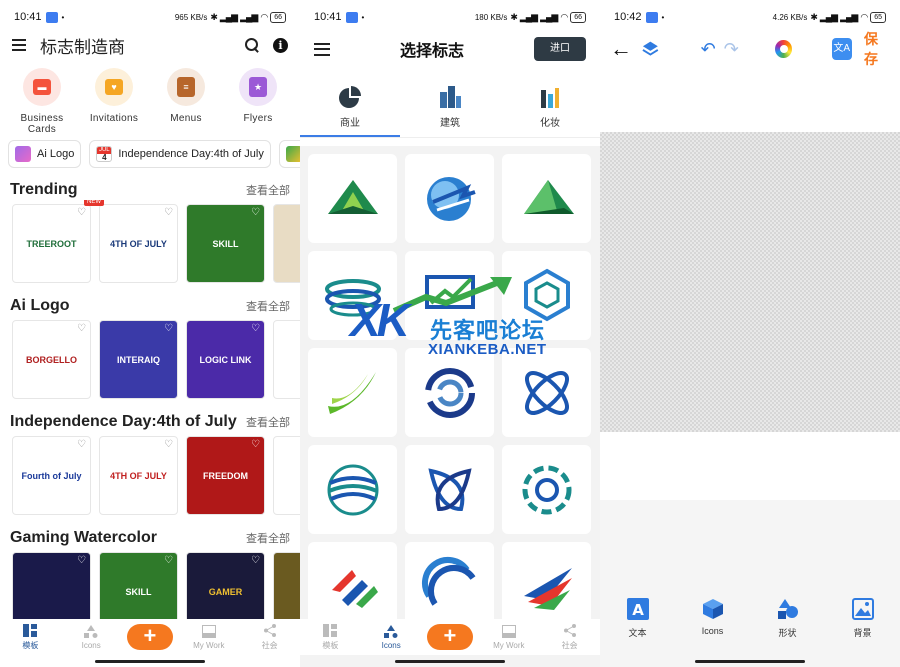 The width and height of the screenshot is (900, 667). What do you see at coordinates (258, 103) in the screenshot?
I see `category-flyers: ★ Flyers` at bounding box center [258, 103].